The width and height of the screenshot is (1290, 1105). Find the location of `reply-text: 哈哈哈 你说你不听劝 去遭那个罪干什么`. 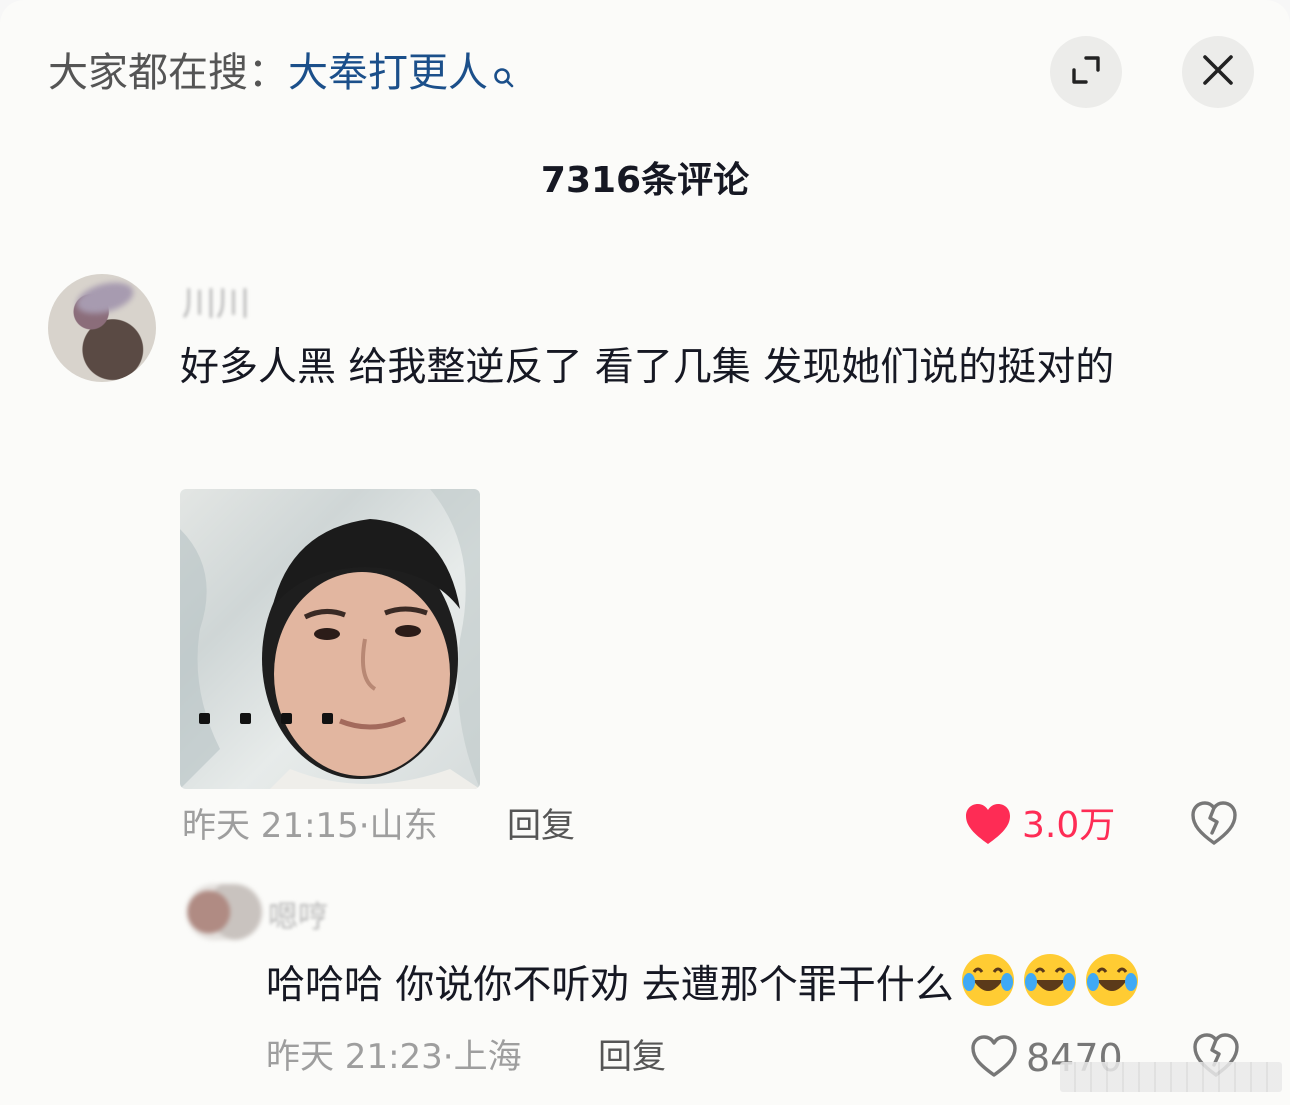

reply-text: 哈哈哈 你说你不听劝 去遭那个罪干什么 is located at coordinates (610, 985).